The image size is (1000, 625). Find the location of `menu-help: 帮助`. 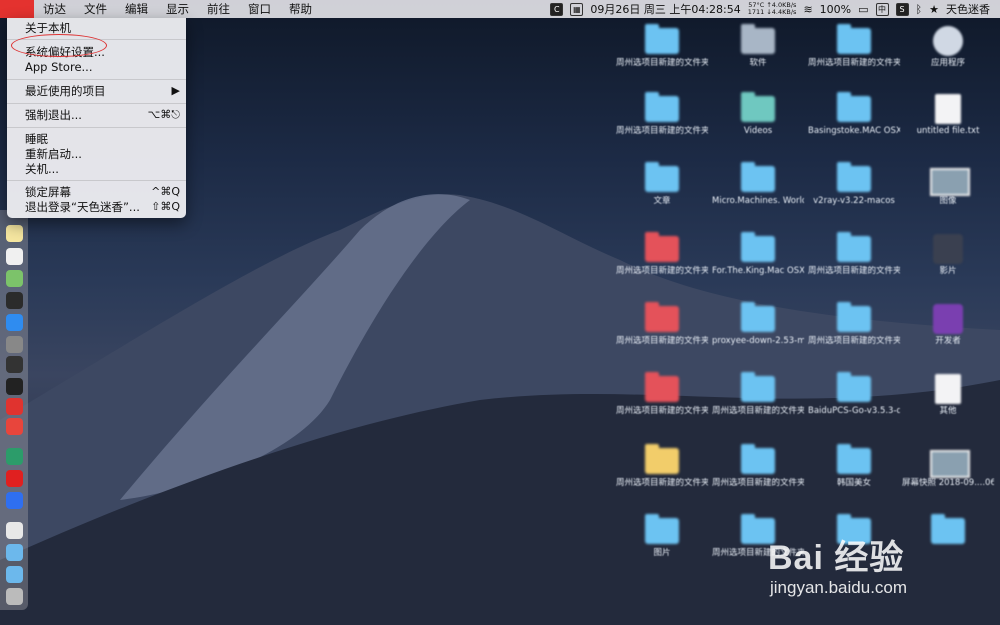

menu-help: 帮助 is located at coordinates (300, 9).